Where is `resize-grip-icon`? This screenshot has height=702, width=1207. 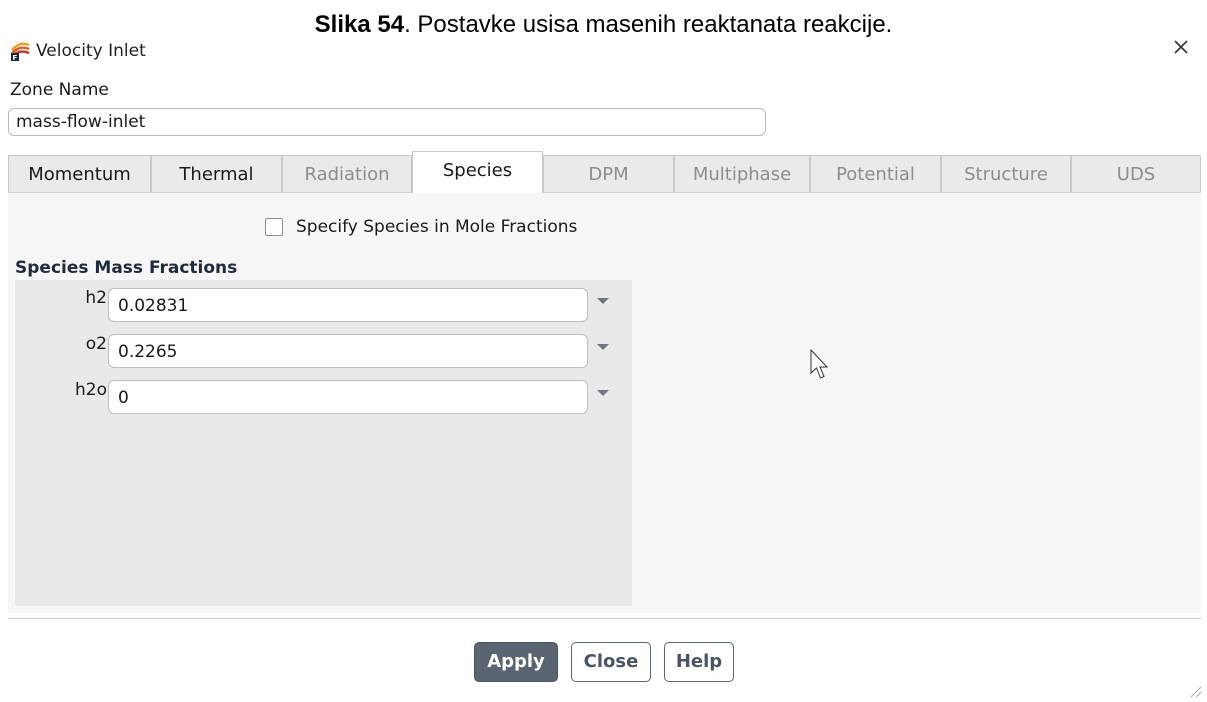
resize-grip-icon is located at coordinates (1195, 691).